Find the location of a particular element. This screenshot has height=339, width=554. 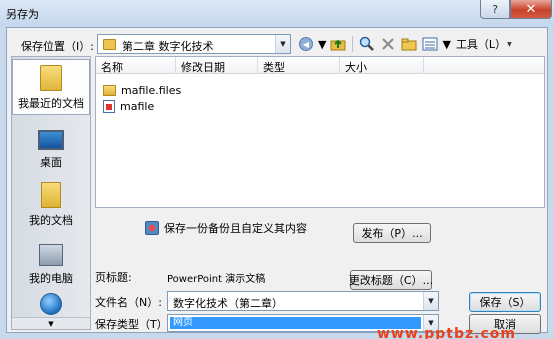

new-folder-icon is located at coordinates (409, 44).